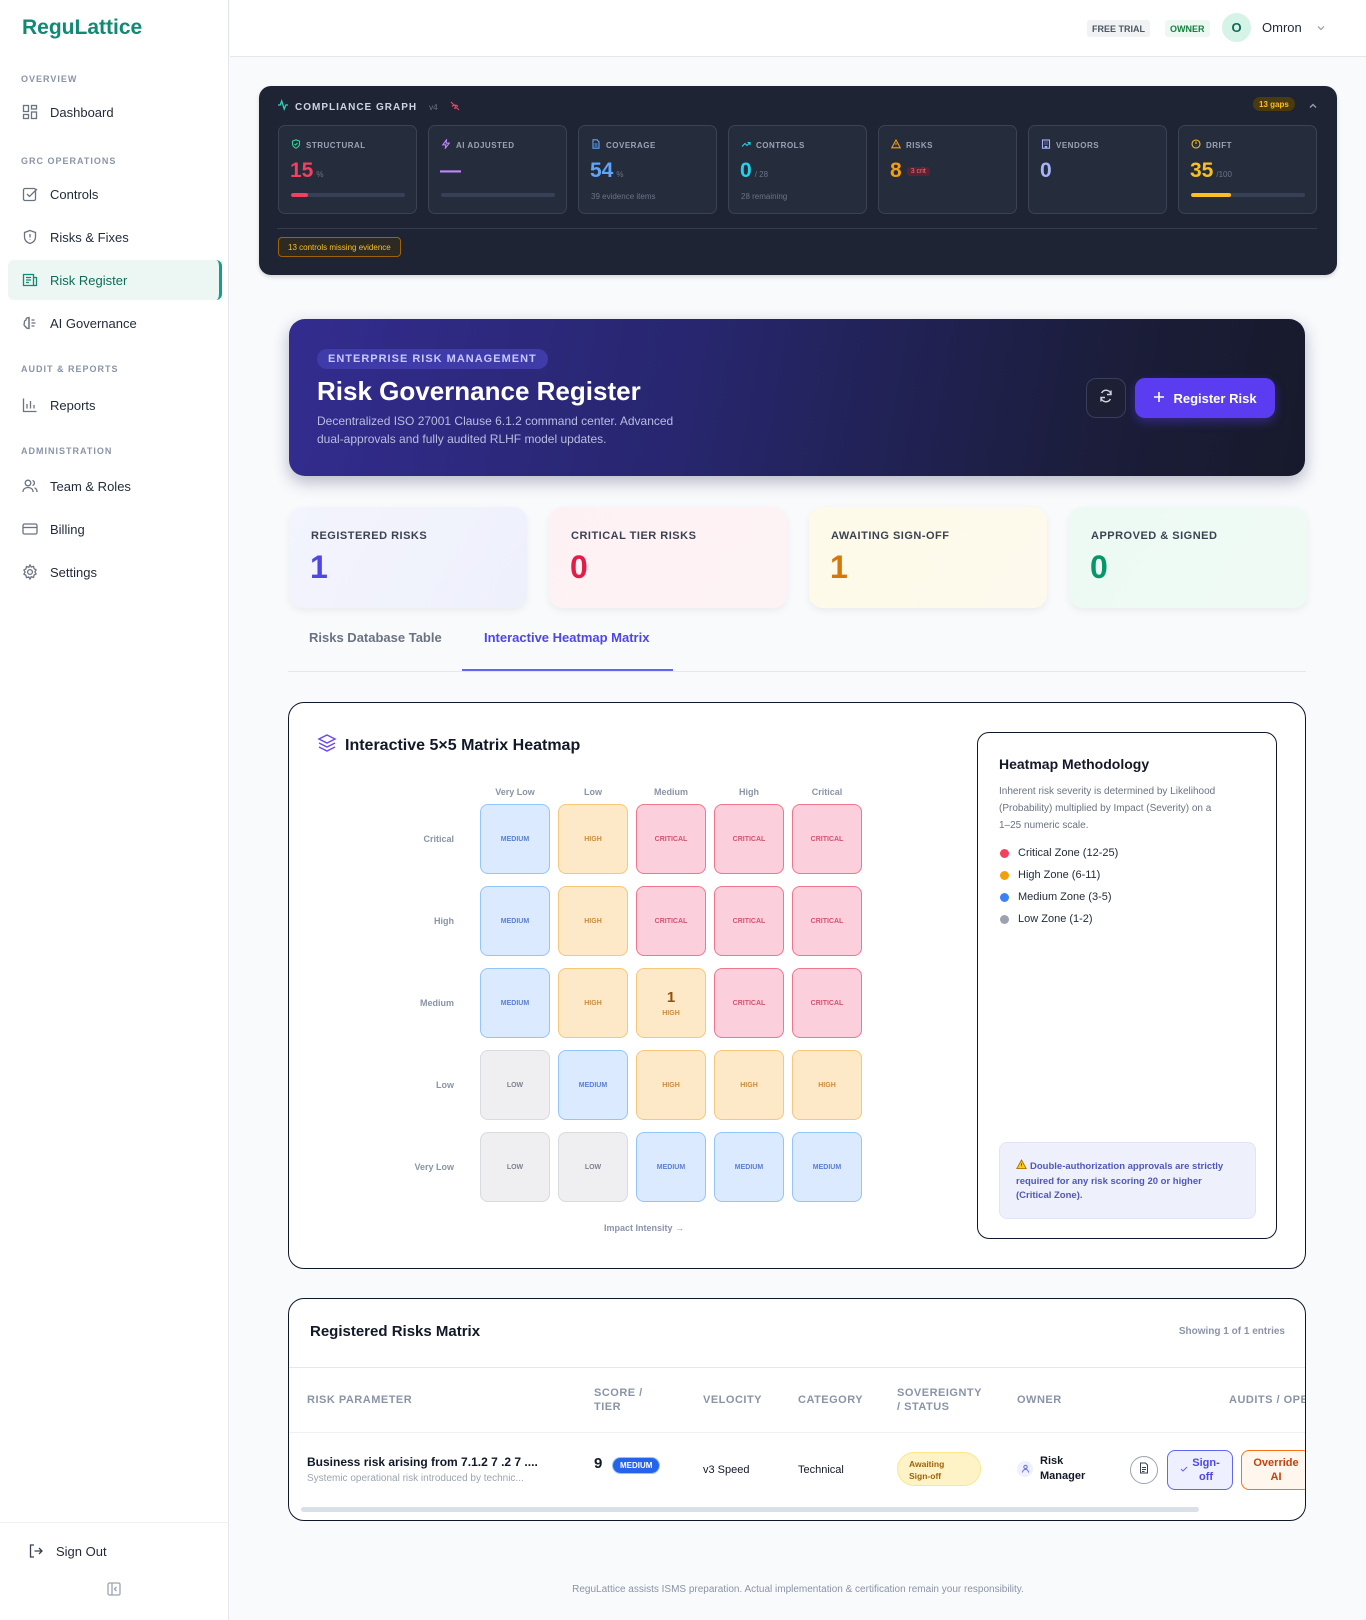 The height and width of the screenshot is (1620, 1366). Describe the element at coordinates (339, 247) in the screenshot. I see `missing-evidence-alert: 13 controls missing evidence` at that location.